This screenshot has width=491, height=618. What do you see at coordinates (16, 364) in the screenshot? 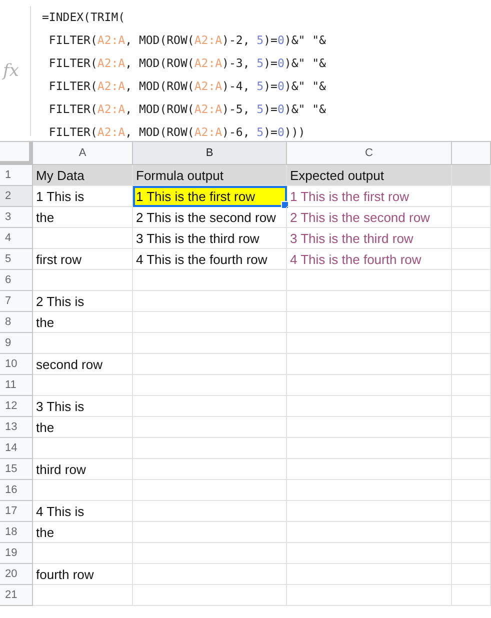
I see `row-number: 10` at bounding box center [16, 364].